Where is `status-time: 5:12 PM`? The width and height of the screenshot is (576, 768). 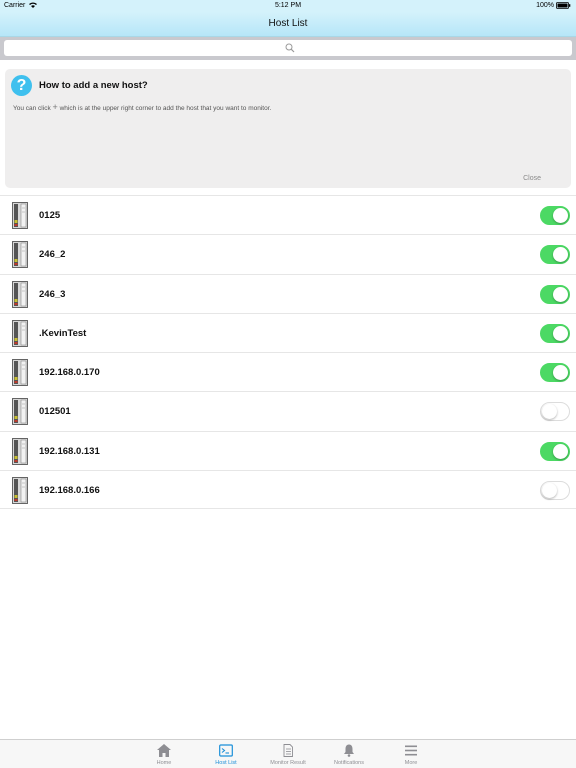
status-time: 5:12 PM is located at coordinates (288, 5).